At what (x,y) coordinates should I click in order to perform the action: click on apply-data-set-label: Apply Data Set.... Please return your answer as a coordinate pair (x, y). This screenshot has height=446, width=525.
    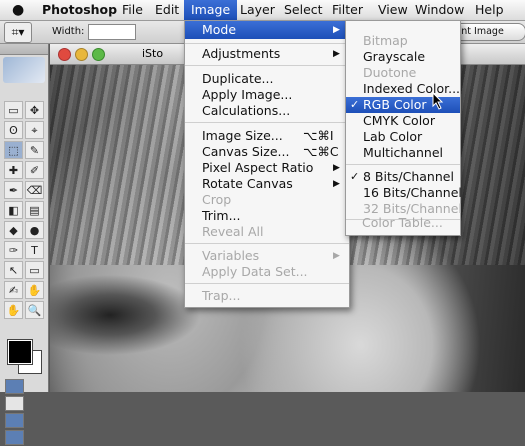
    Looking at the image, I should click on (255, 271).